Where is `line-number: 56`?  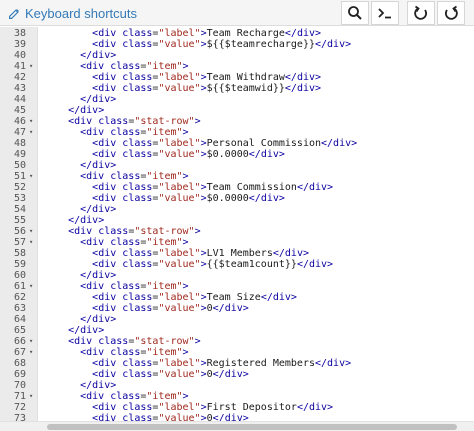 line-number: 56 is located at coordinates (19, 231).